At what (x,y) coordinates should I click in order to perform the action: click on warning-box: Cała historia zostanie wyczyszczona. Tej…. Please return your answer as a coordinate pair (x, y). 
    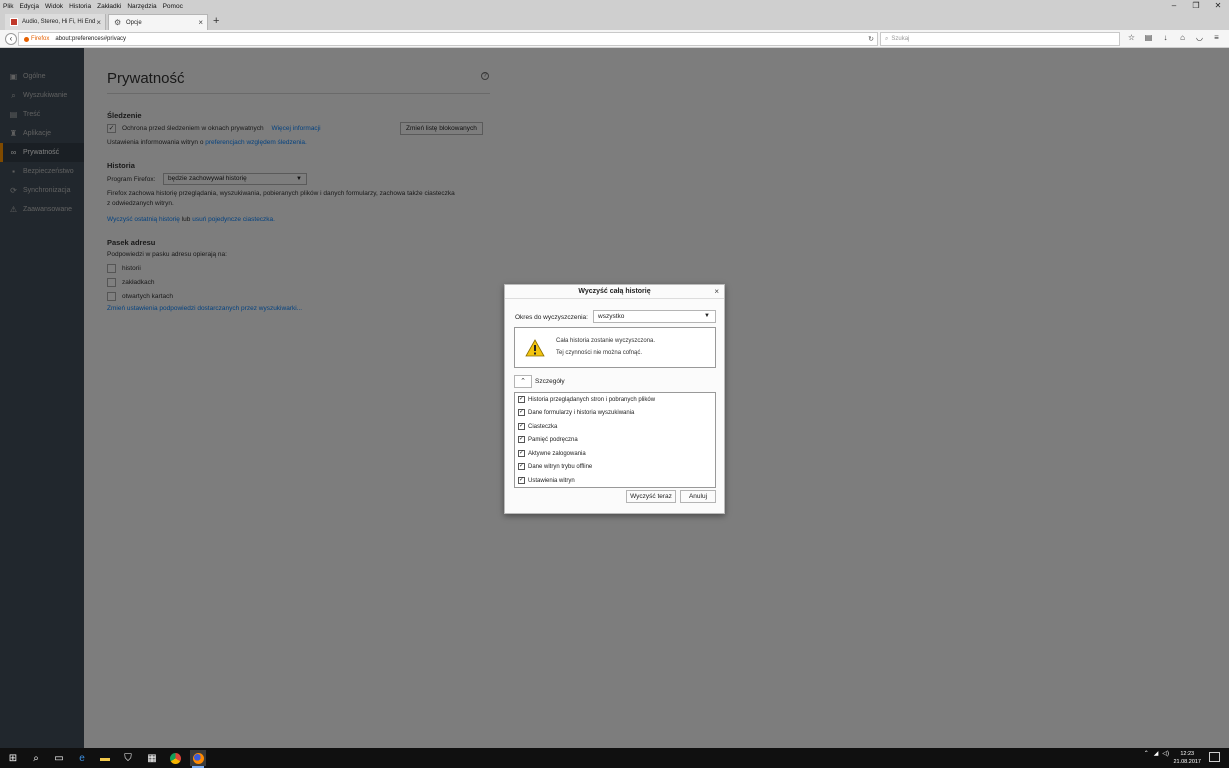
    Looking at the image, I should click on (615, 347).